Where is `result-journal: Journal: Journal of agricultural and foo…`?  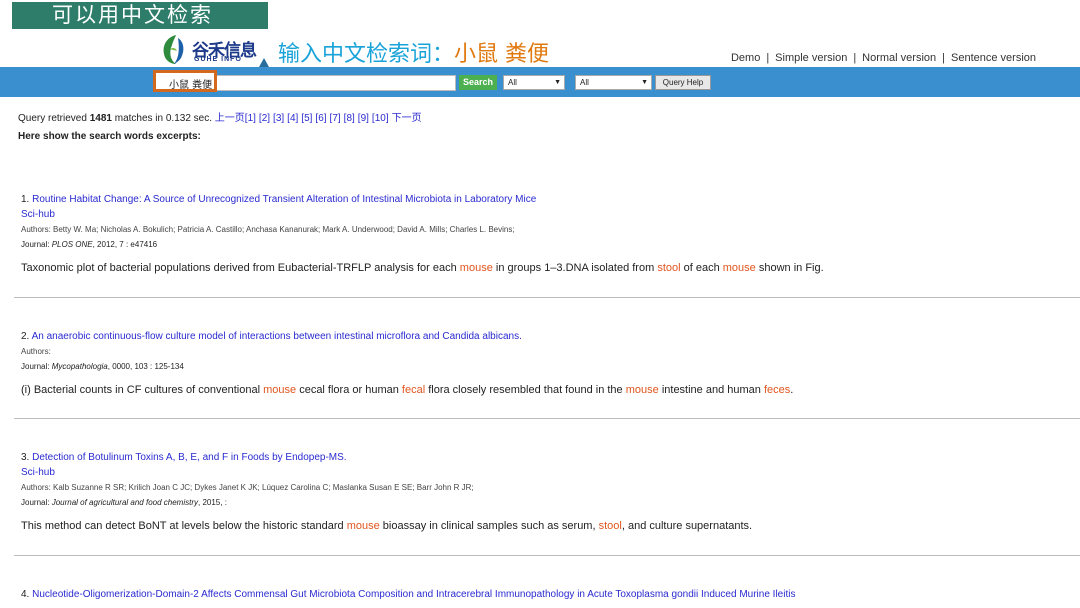
result-journal: Journal: Journal of agricultural and foo… is located at coordinates (541, 502).